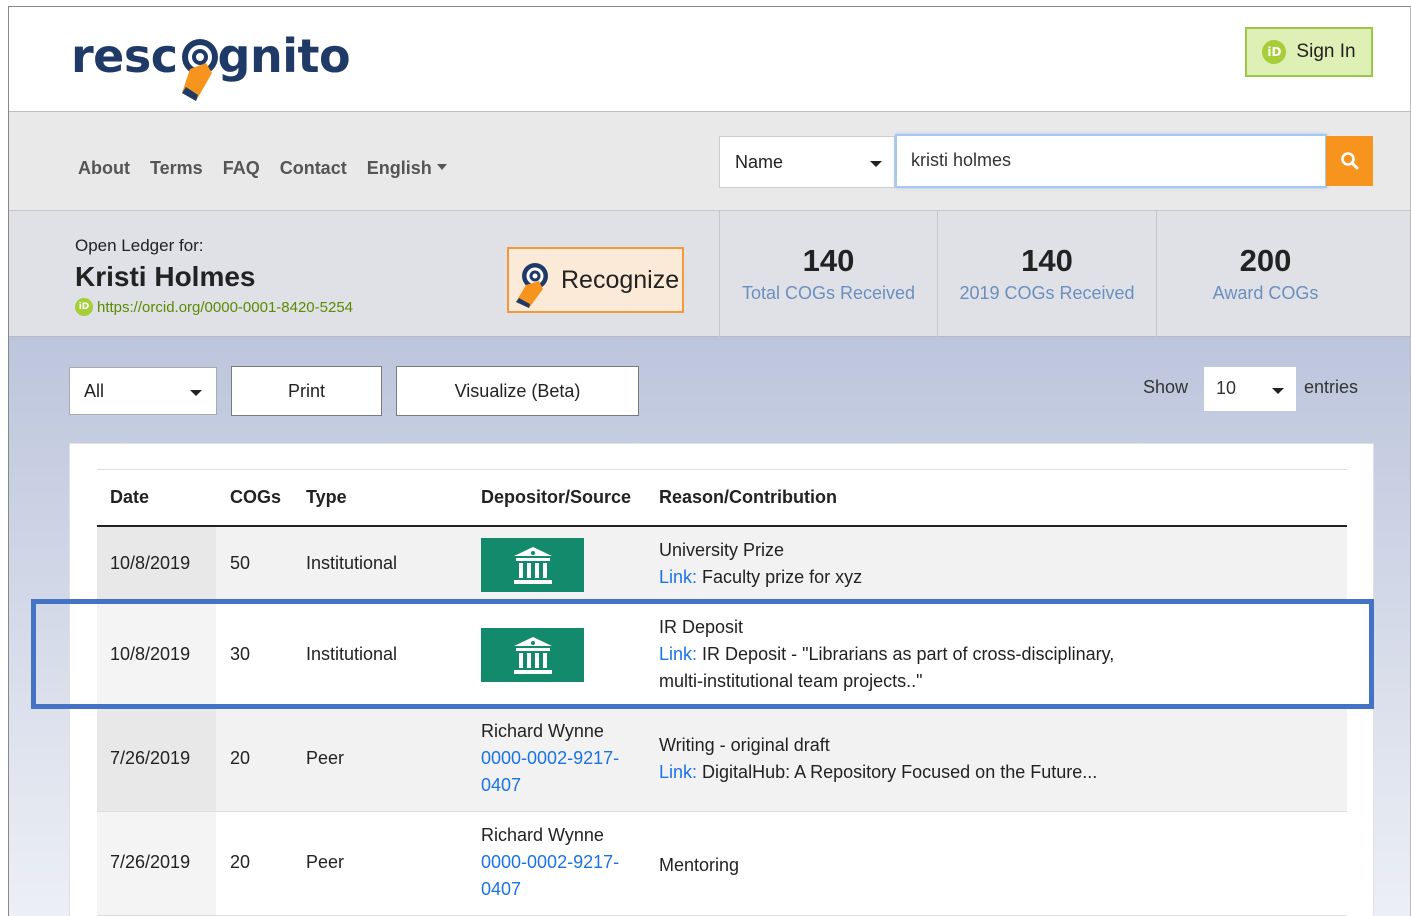 This screenshot has height=916, width=1411. I want to click on row-reason: Mentoring, so click(699, 865).